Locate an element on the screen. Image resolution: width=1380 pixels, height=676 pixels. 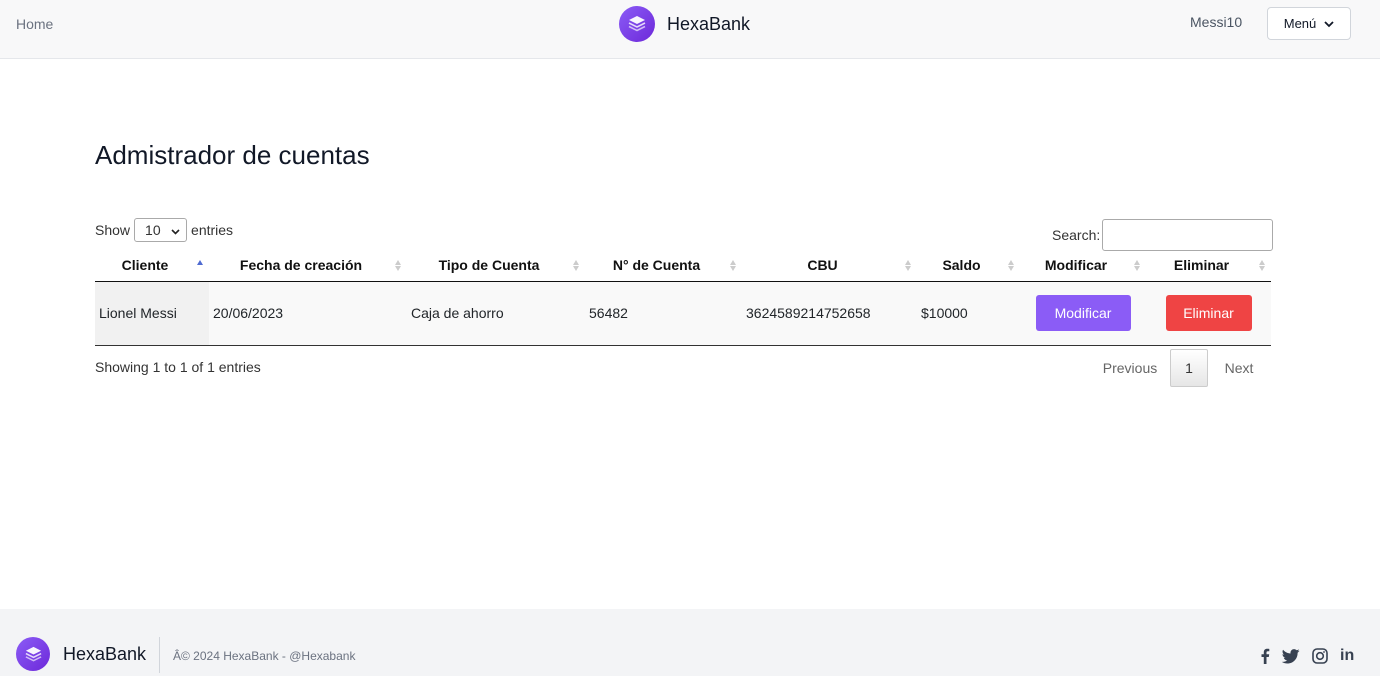
footer-brand: HexaBank is located at coordinates (81, 654).